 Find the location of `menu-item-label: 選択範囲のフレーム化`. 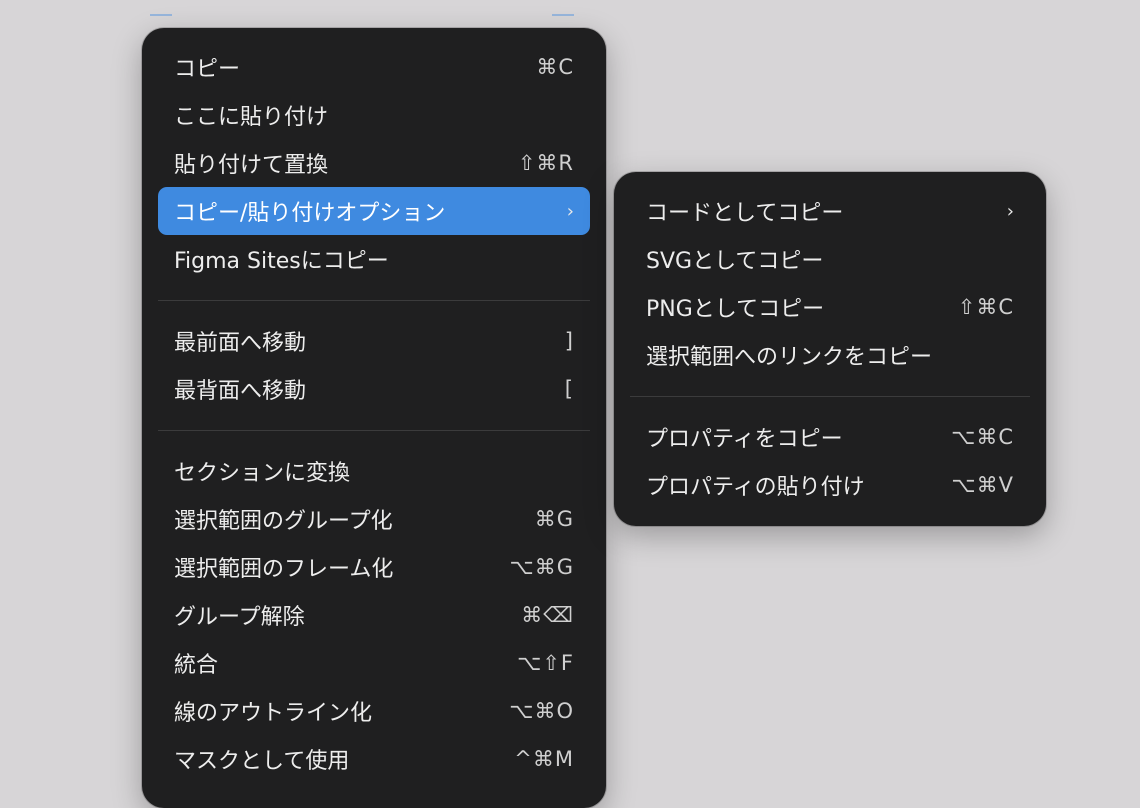

menu-item-label: 選択範囲のフレーム化 is located at coordinates (284, 569).